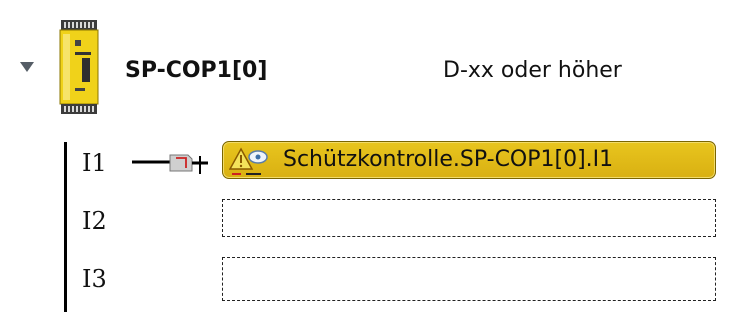  What do you see at coordinates (27, 67) in the screenshot?
I see `expand-collapse-arrow-icon` at bounding box center [27, 67].